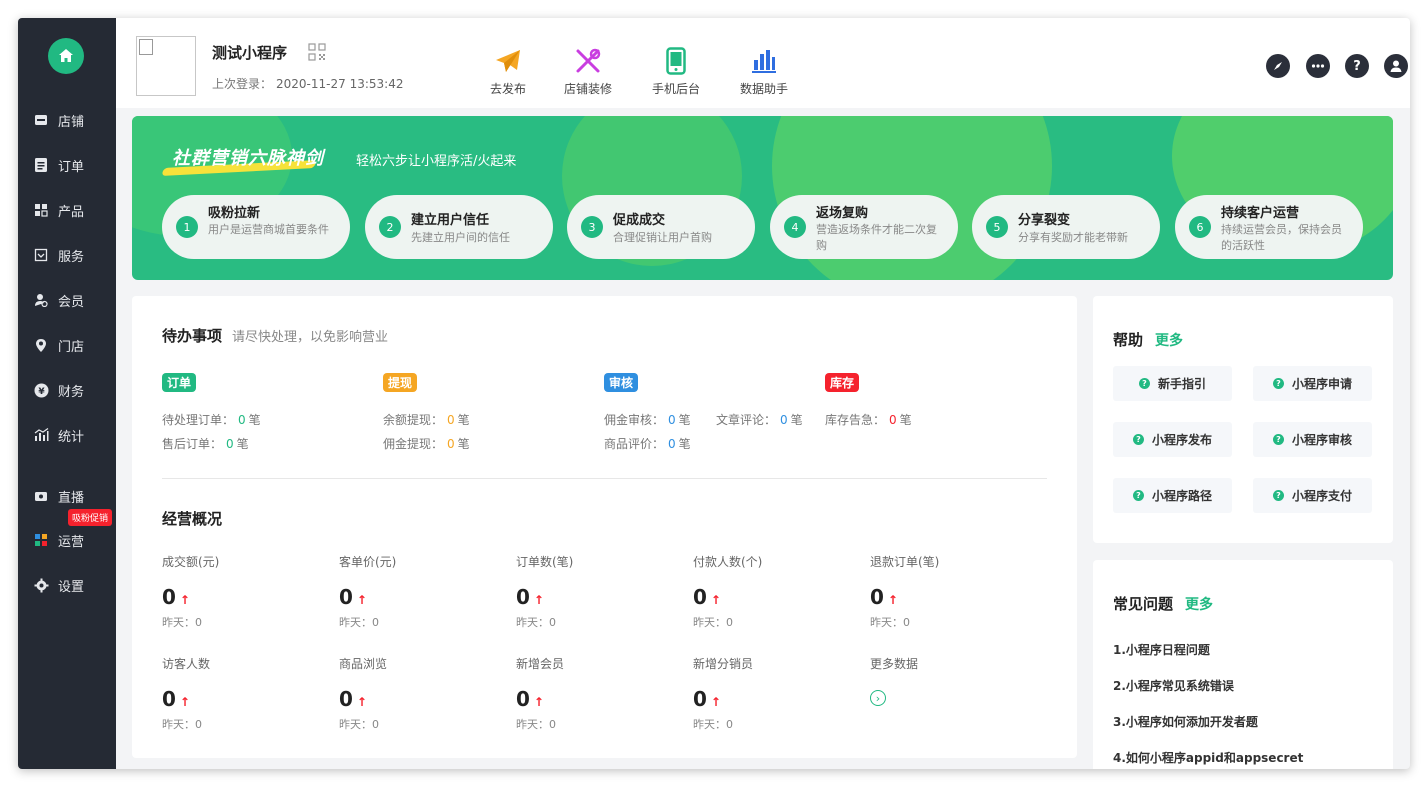 This screenshot has height=787, width=1428. Describe the element at coordinates (1128, 340) in the screenshot. I see `help-title-text: 帮助` at that location.